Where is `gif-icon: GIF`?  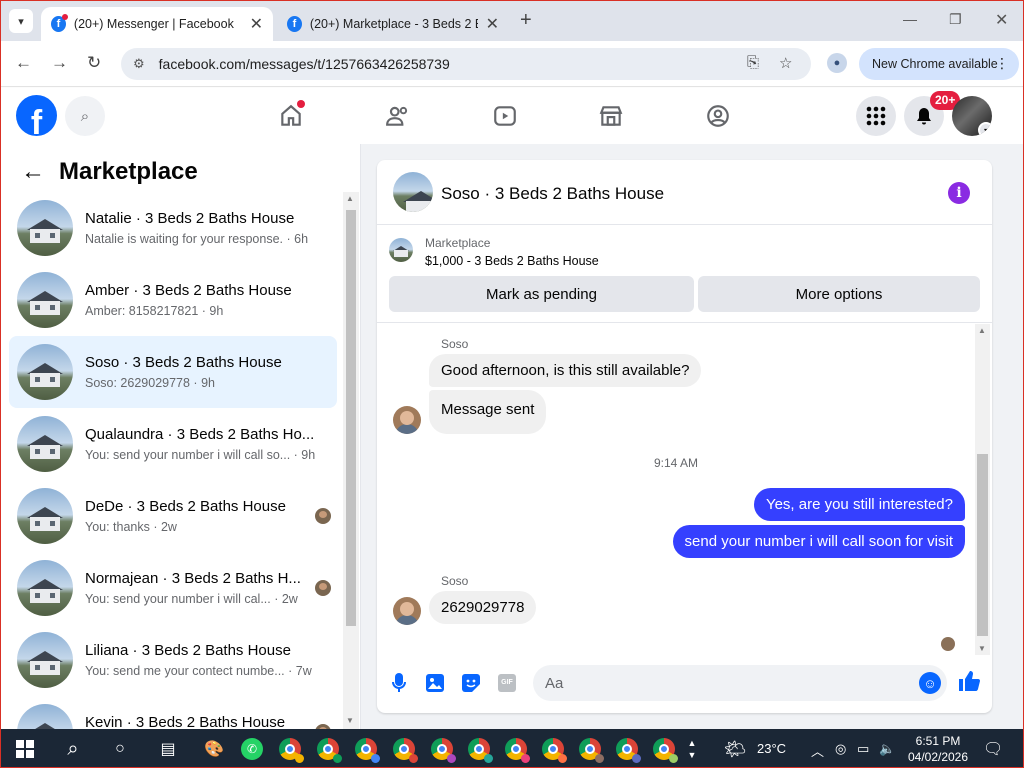 gif-icon: GIF is located at coordinates (507, 683).